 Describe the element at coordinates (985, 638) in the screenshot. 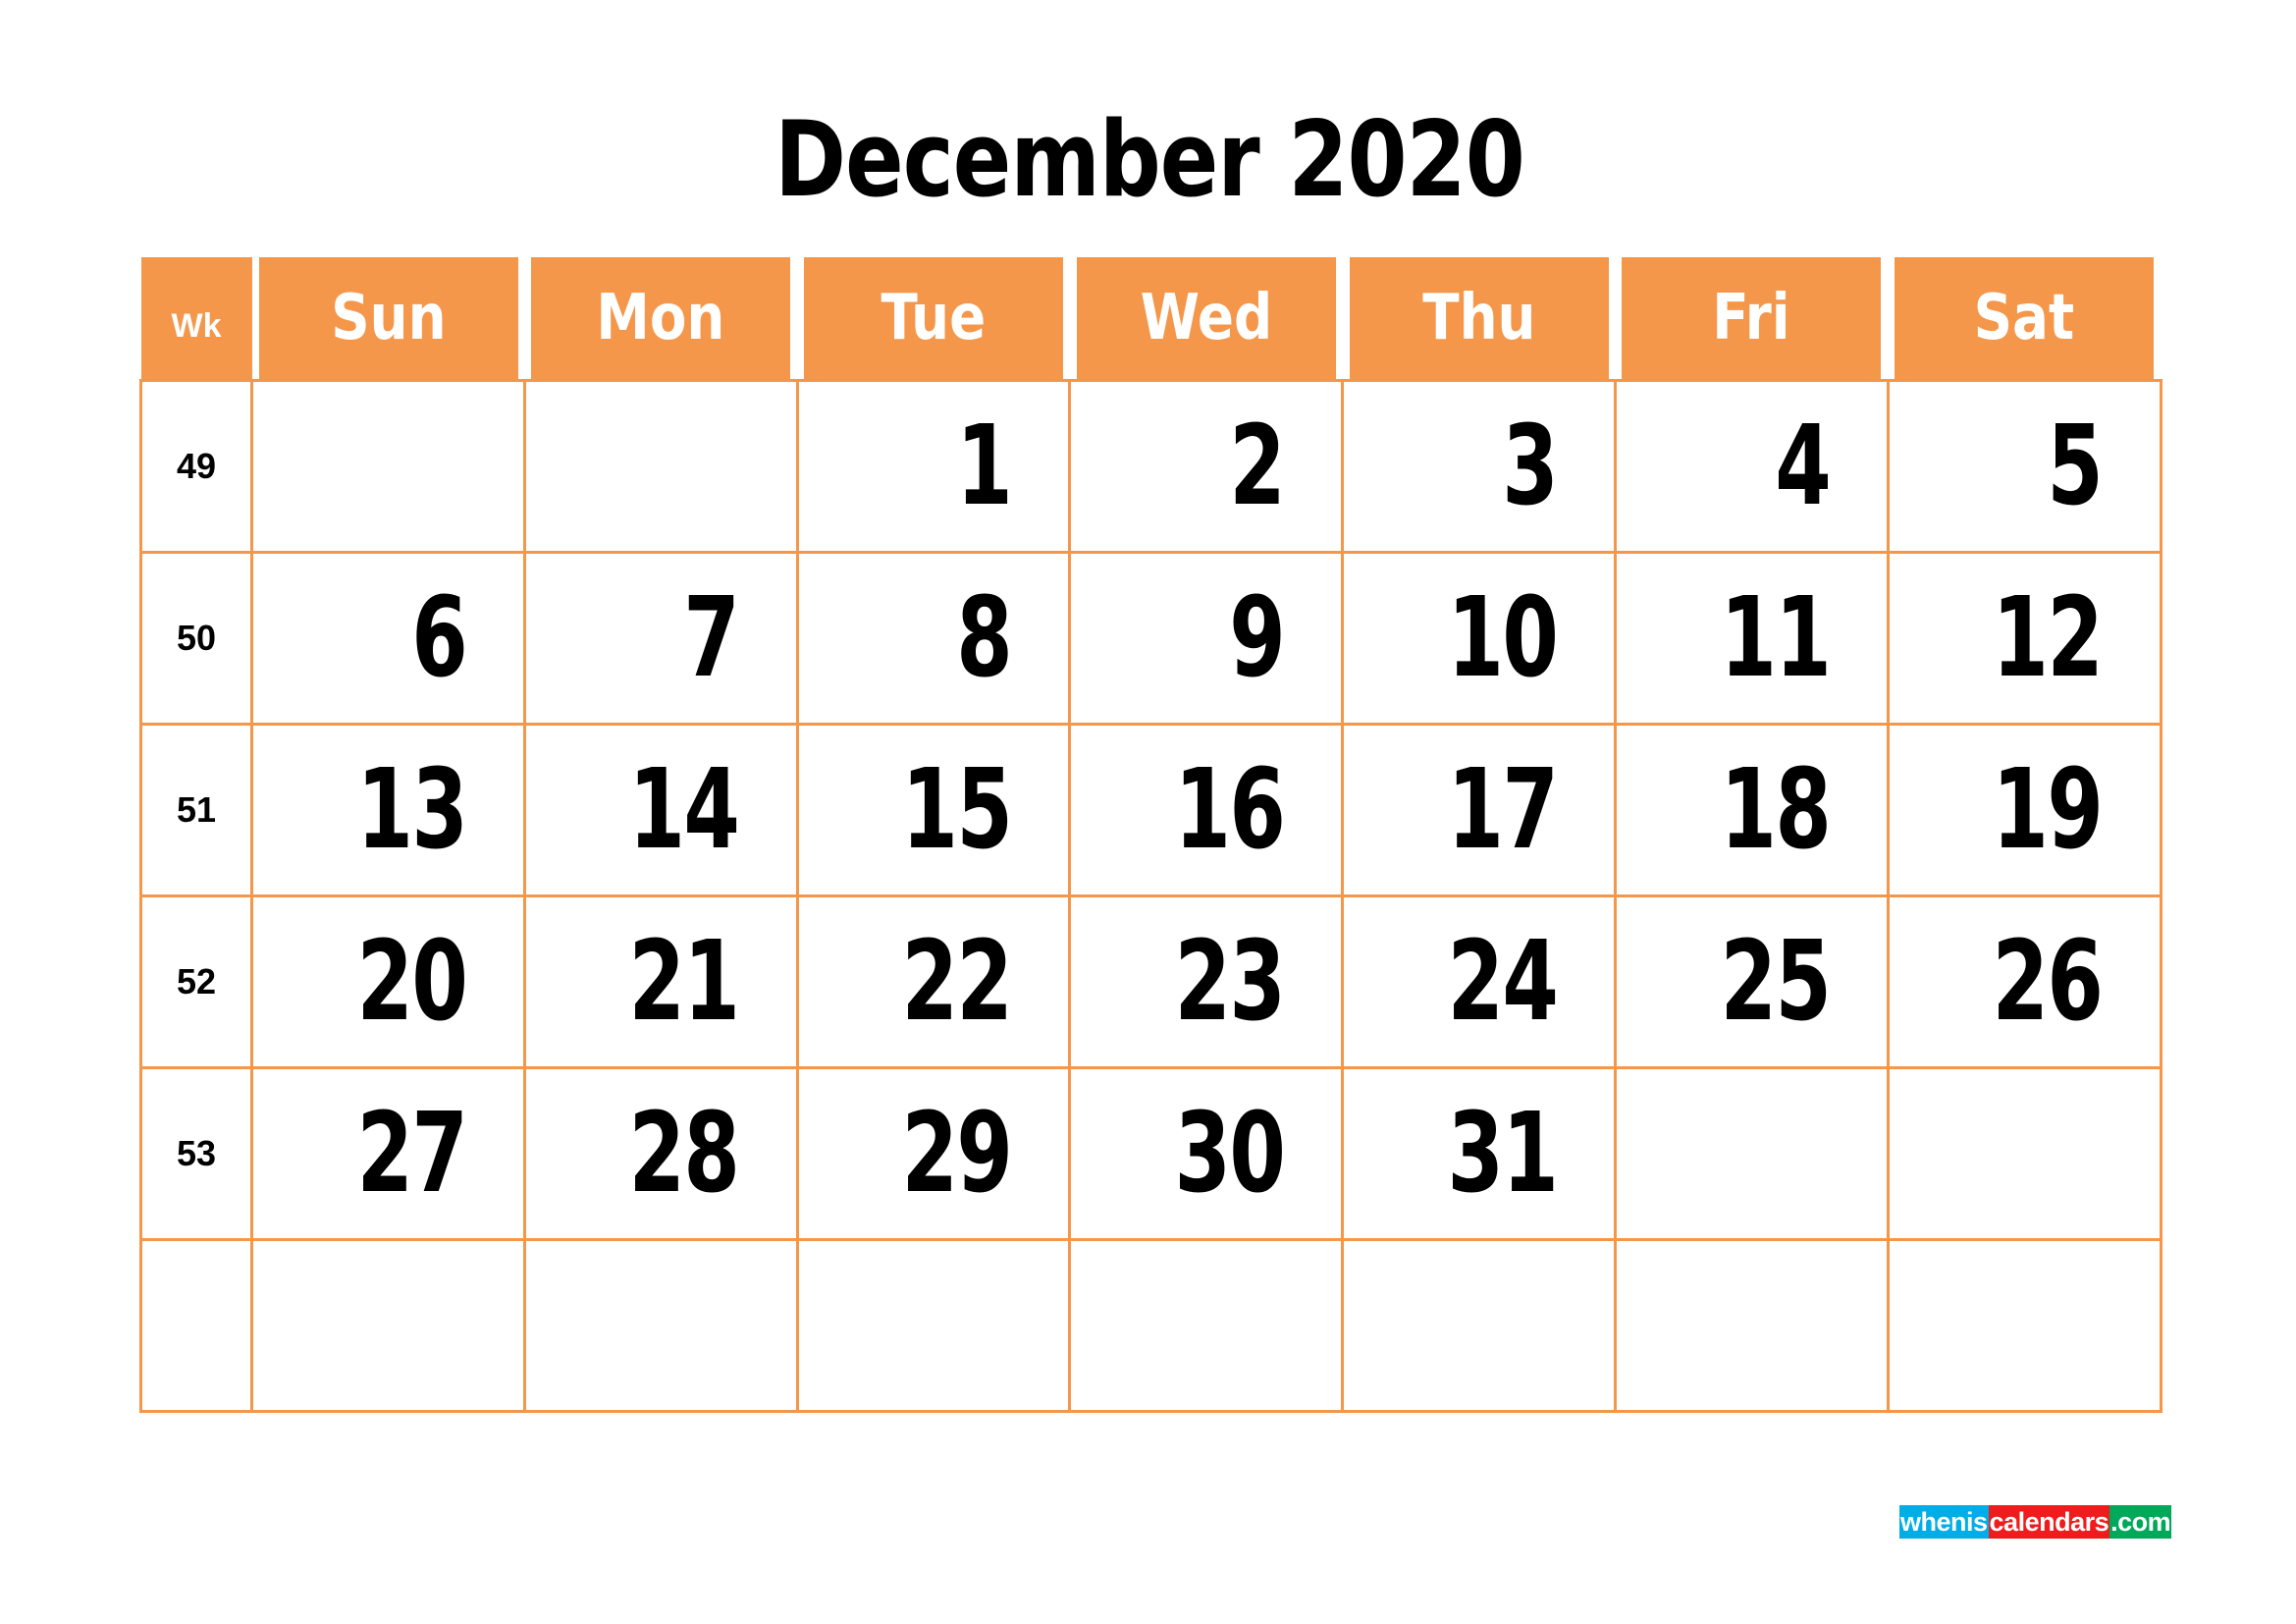

I see `day-number: 8` at that location.